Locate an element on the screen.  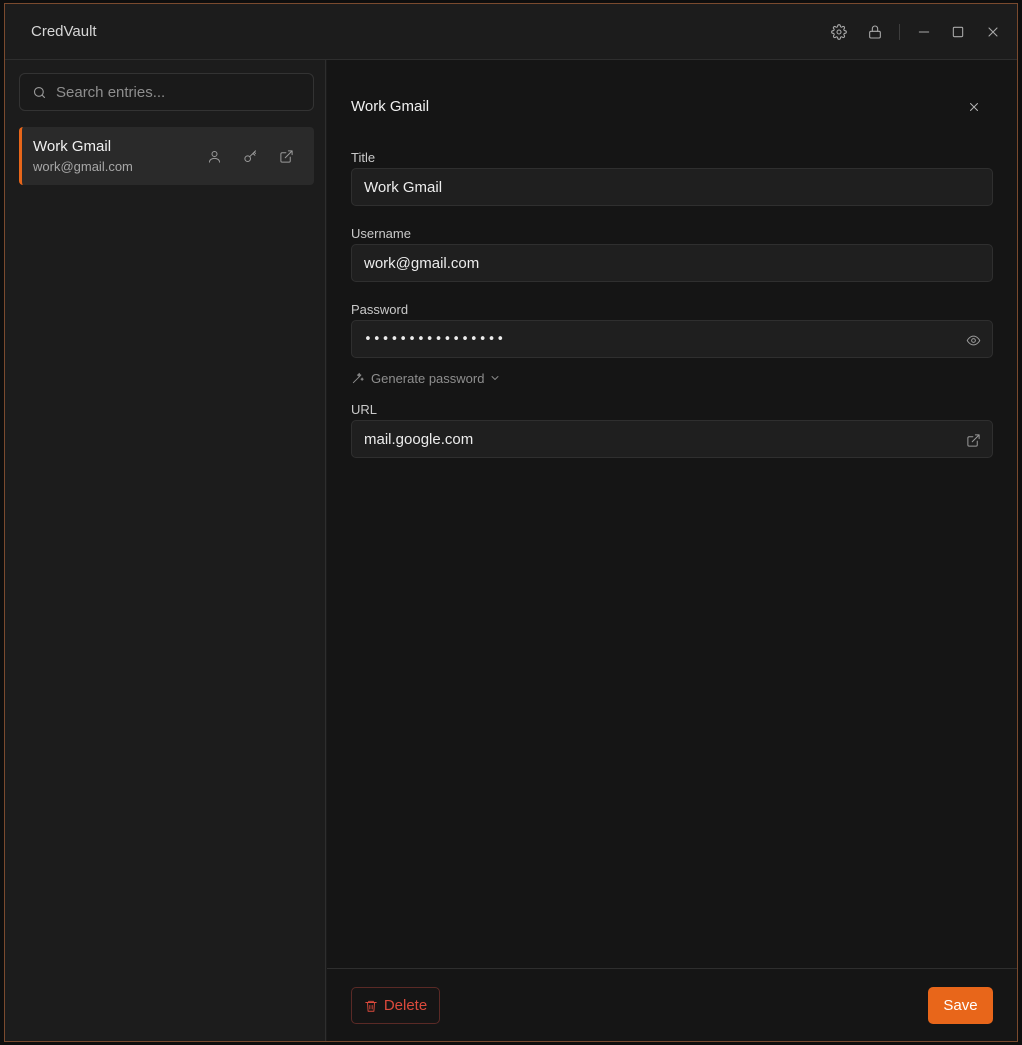
password-input is located at coordinates (659, 339).